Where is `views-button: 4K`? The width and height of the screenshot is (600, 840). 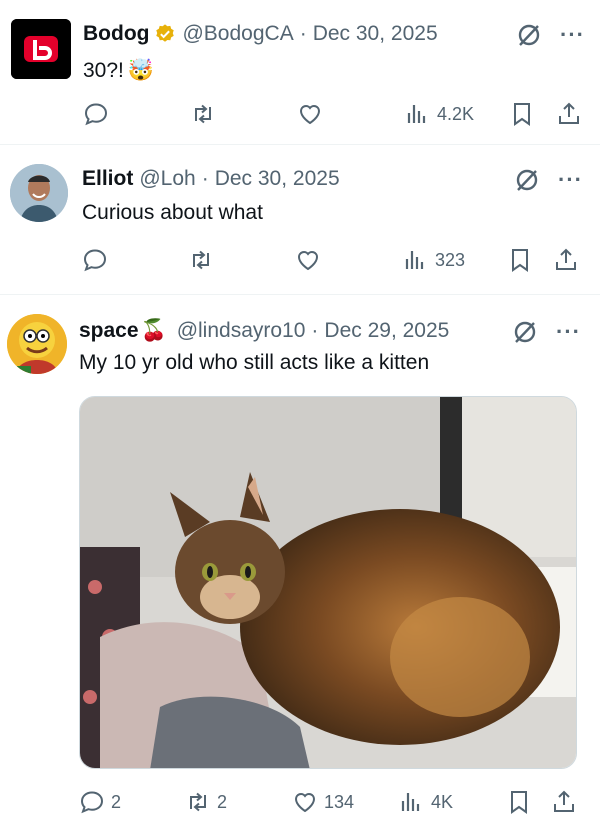 views-button: 4K is located at coordinates (426, 802).